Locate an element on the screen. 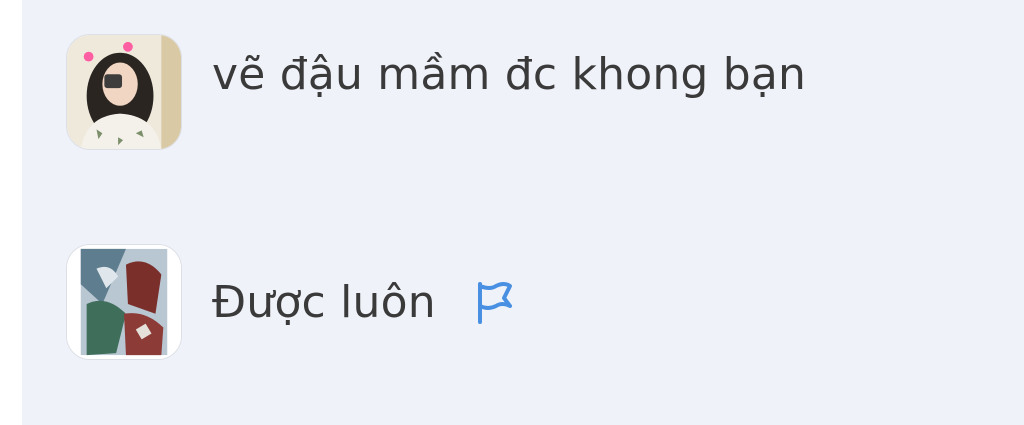 The width and height of the screenshot is (1024, 425). comment-item: Được luôn is located at coordinates (290, 302).